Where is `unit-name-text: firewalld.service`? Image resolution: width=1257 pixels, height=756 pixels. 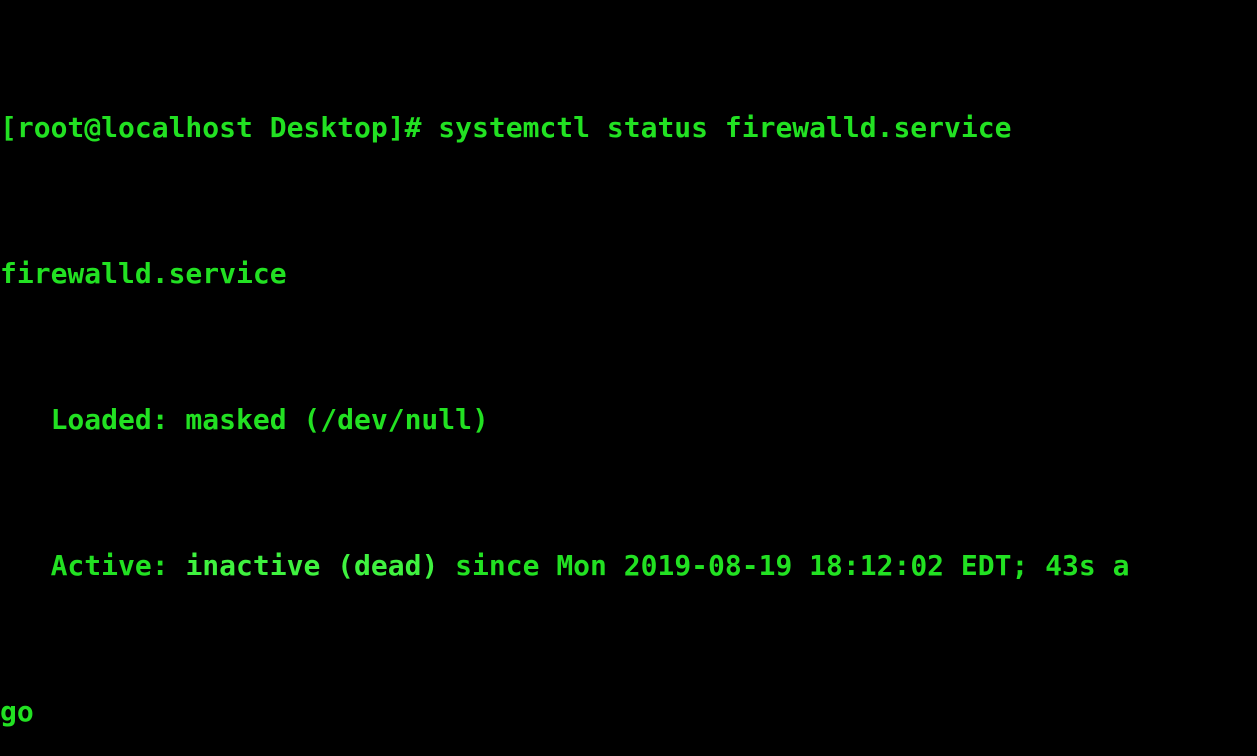
unit-name-text: firewalld.service is located at coordinates (143, 273).